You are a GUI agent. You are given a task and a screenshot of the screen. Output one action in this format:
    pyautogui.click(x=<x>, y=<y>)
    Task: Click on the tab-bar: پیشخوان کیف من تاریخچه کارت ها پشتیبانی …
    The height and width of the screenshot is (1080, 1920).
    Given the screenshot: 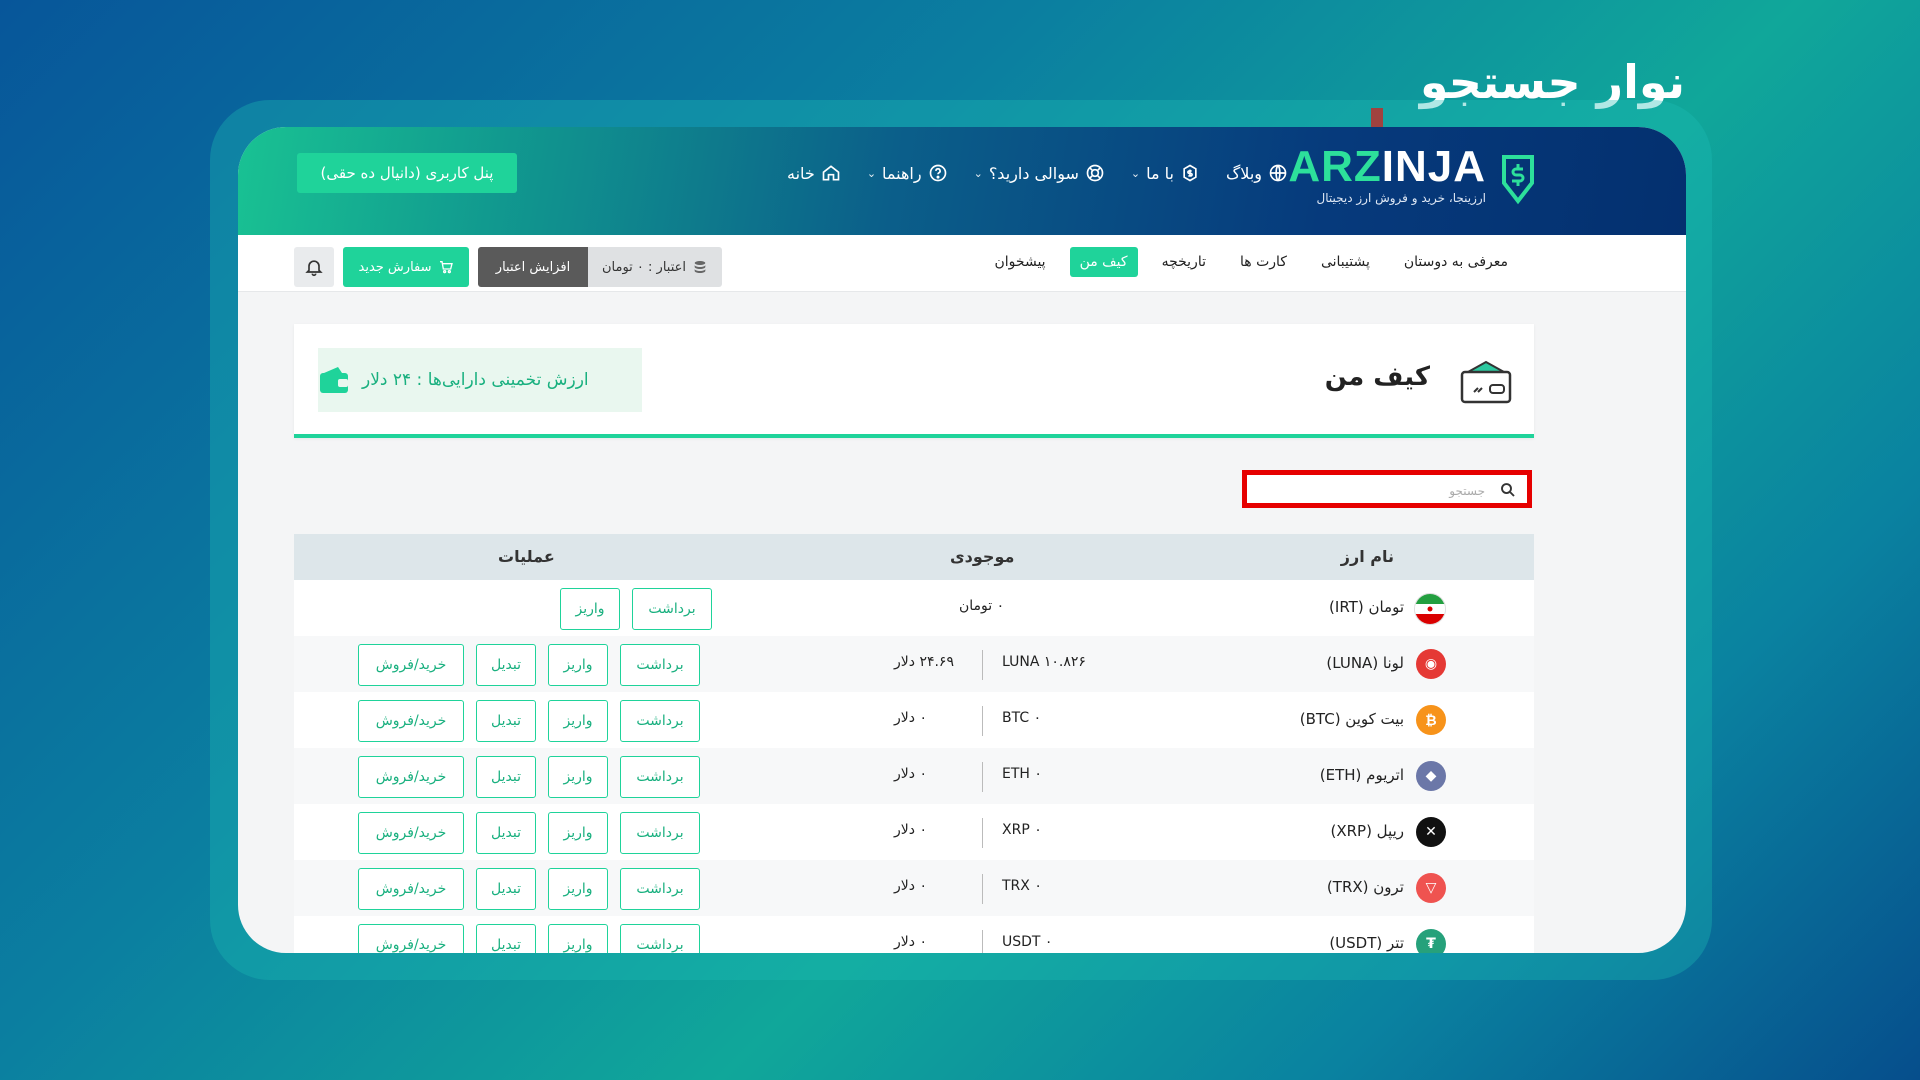 What is the action you would take?
    pyautogui.click(x=1251, y=262)
    